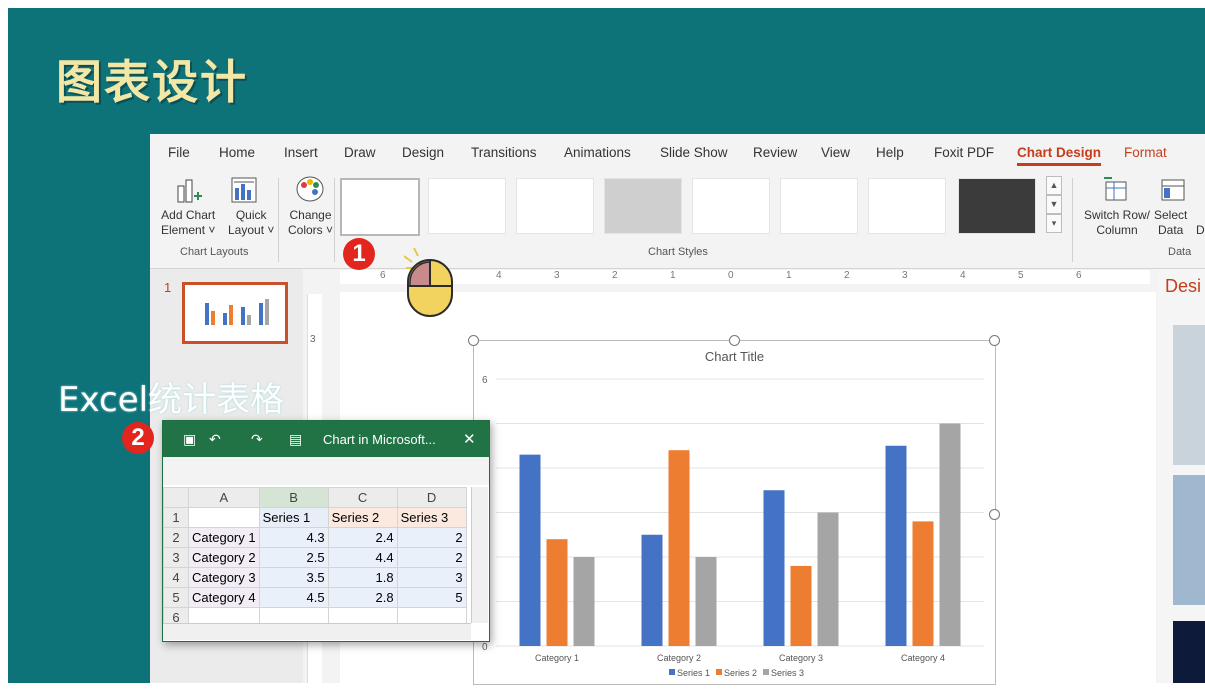  What do you see at coordinates (362, 557) in the screenshot?
I see `value-cell: 4.4` at bounding box center [362, 557].